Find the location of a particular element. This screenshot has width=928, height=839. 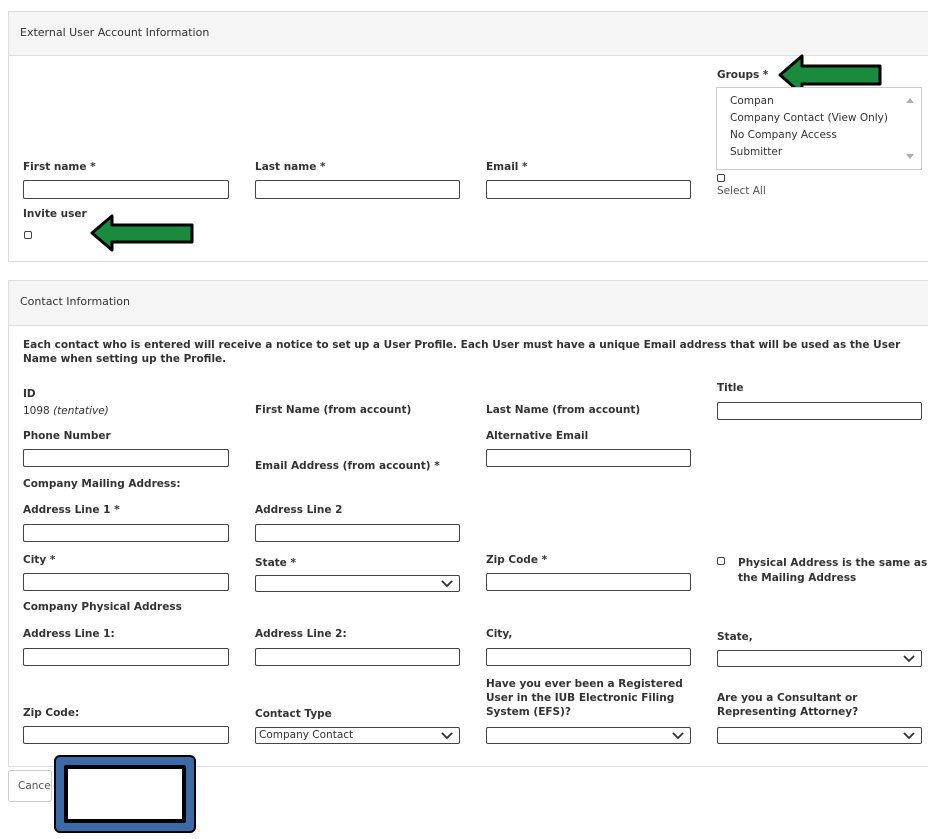

account-panel-header: External User Account Information is located at coordinates (468, 34).